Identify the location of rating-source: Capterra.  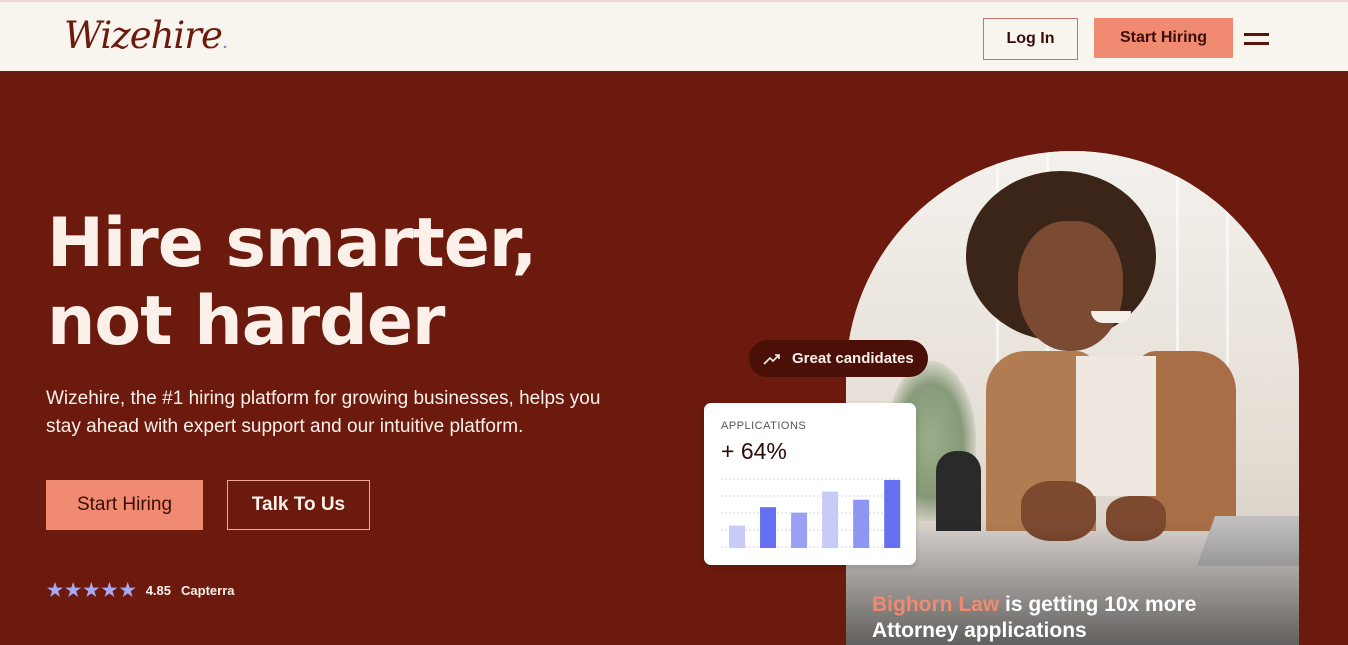
(208, 590).